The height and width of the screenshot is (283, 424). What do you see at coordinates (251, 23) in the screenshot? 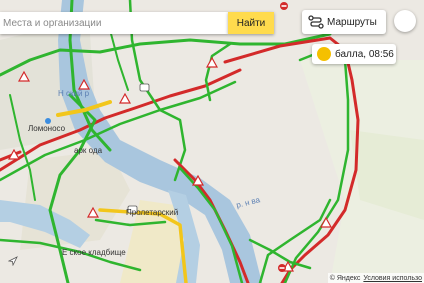
I see `search-button: Найти` at bounding box center [251, 23].